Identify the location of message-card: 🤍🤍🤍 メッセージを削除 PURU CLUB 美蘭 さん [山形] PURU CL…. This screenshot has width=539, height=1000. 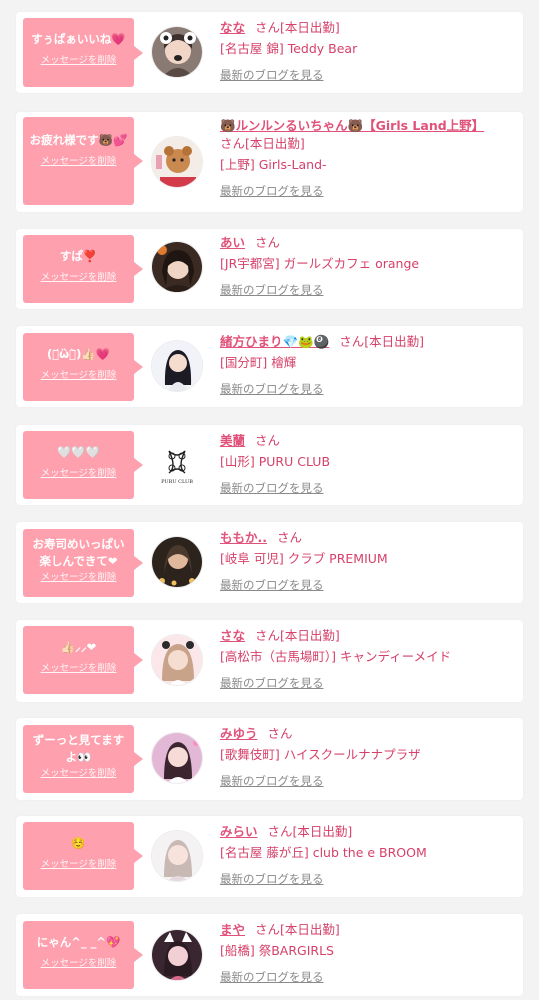
(269, 465).